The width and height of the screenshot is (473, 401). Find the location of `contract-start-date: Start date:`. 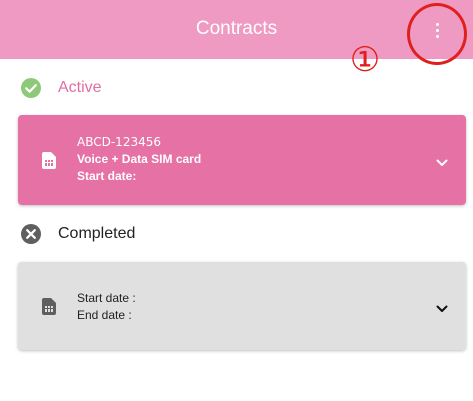

contract-start-date: Start date: is located at coordinates (107, 176).